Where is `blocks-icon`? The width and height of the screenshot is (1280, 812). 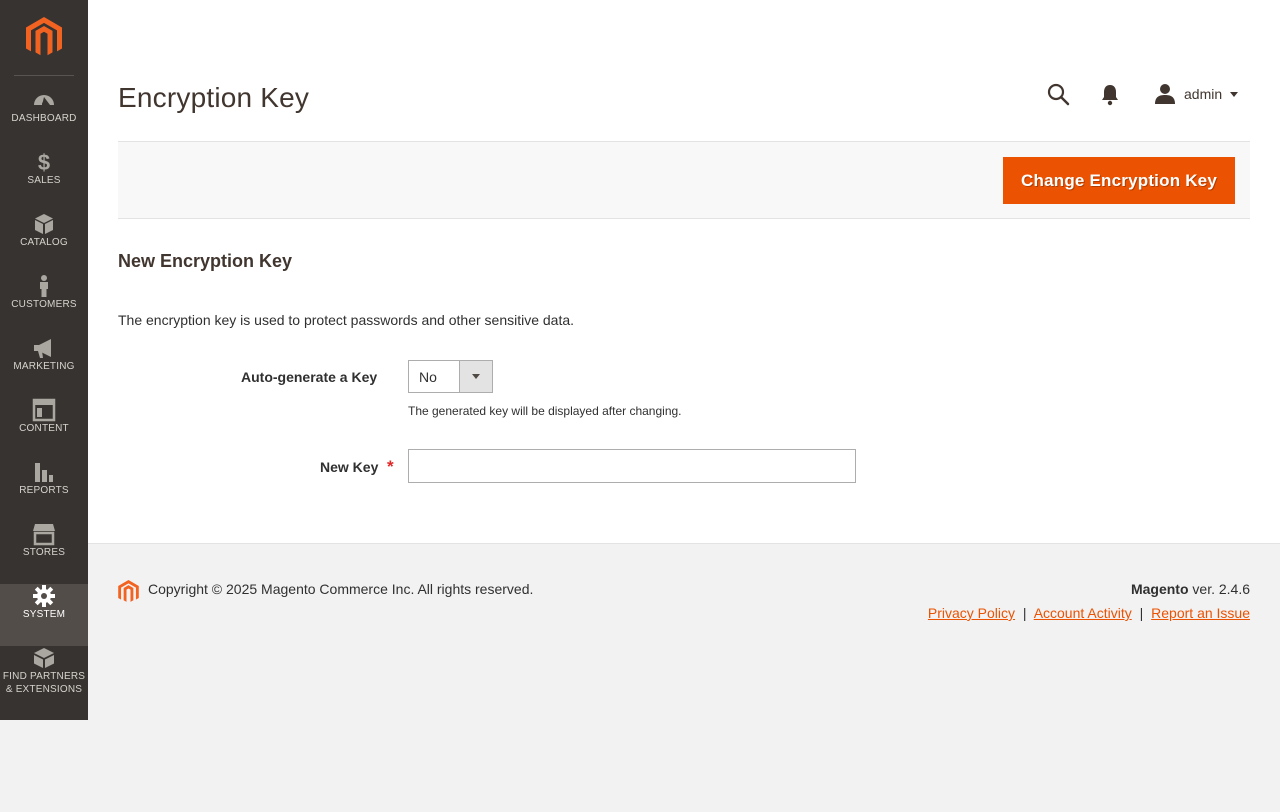 blocks-icon is located at coordinates (44, 658).